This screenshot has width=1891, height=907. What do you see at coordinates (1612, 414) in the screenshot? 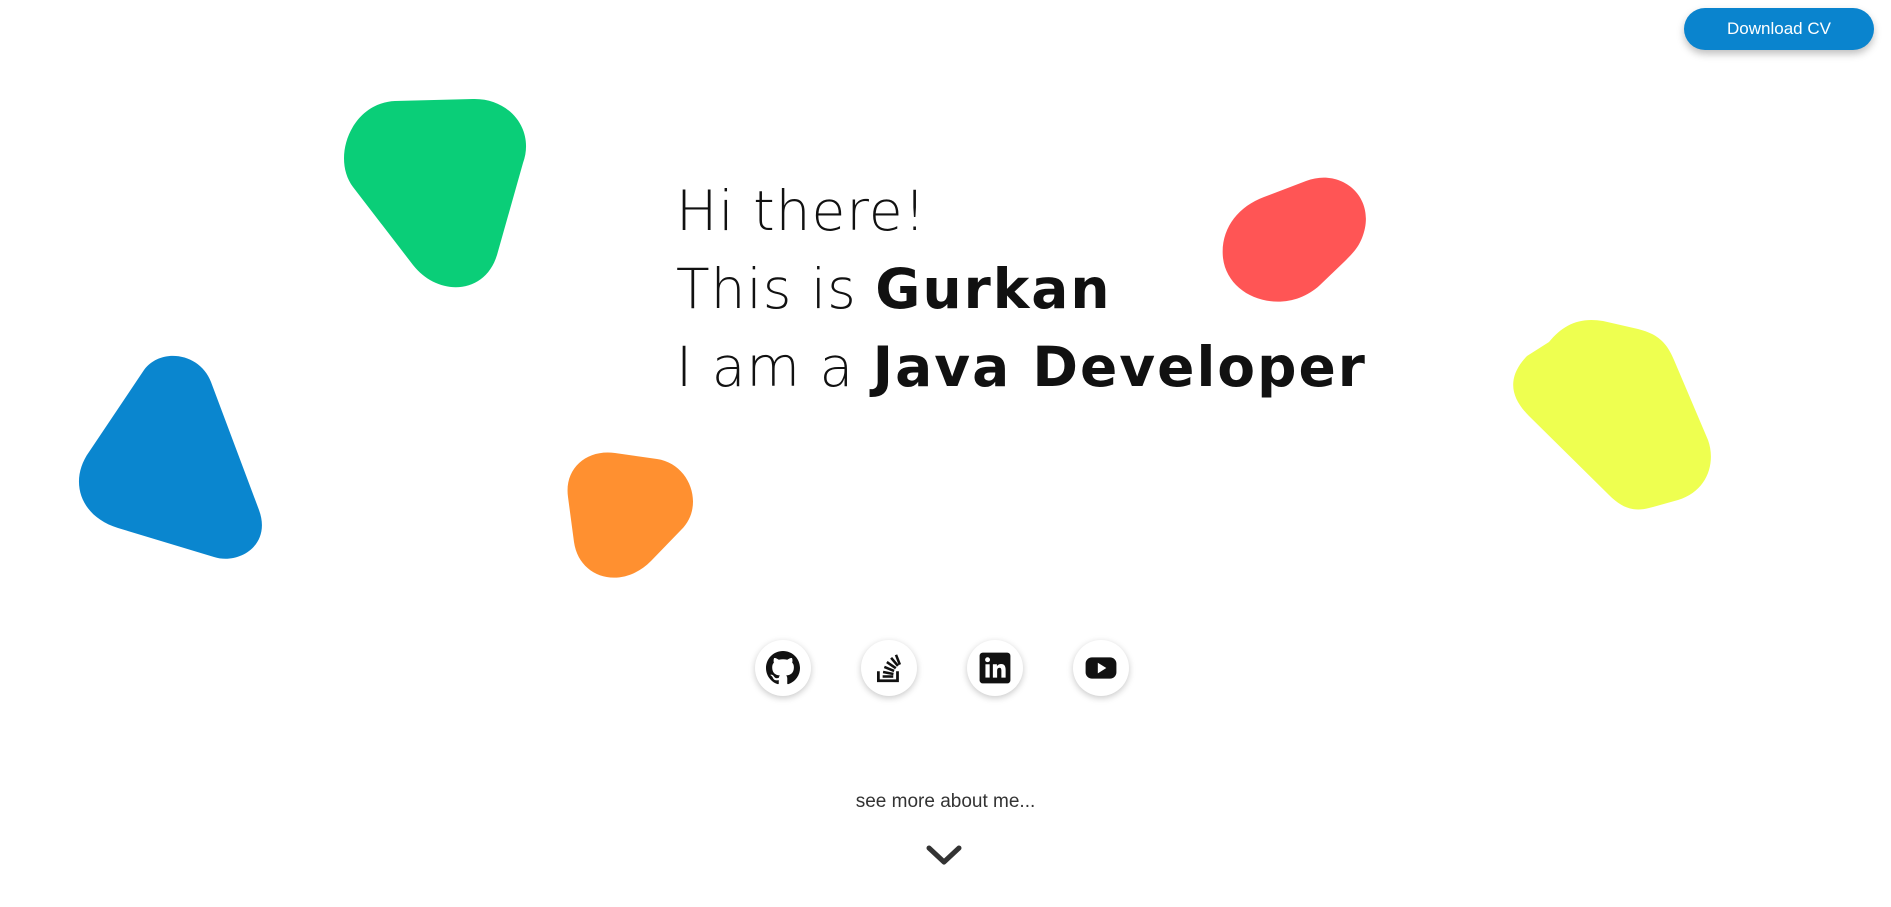
I see `yellow-shape` at bounding box center [1612, 414].